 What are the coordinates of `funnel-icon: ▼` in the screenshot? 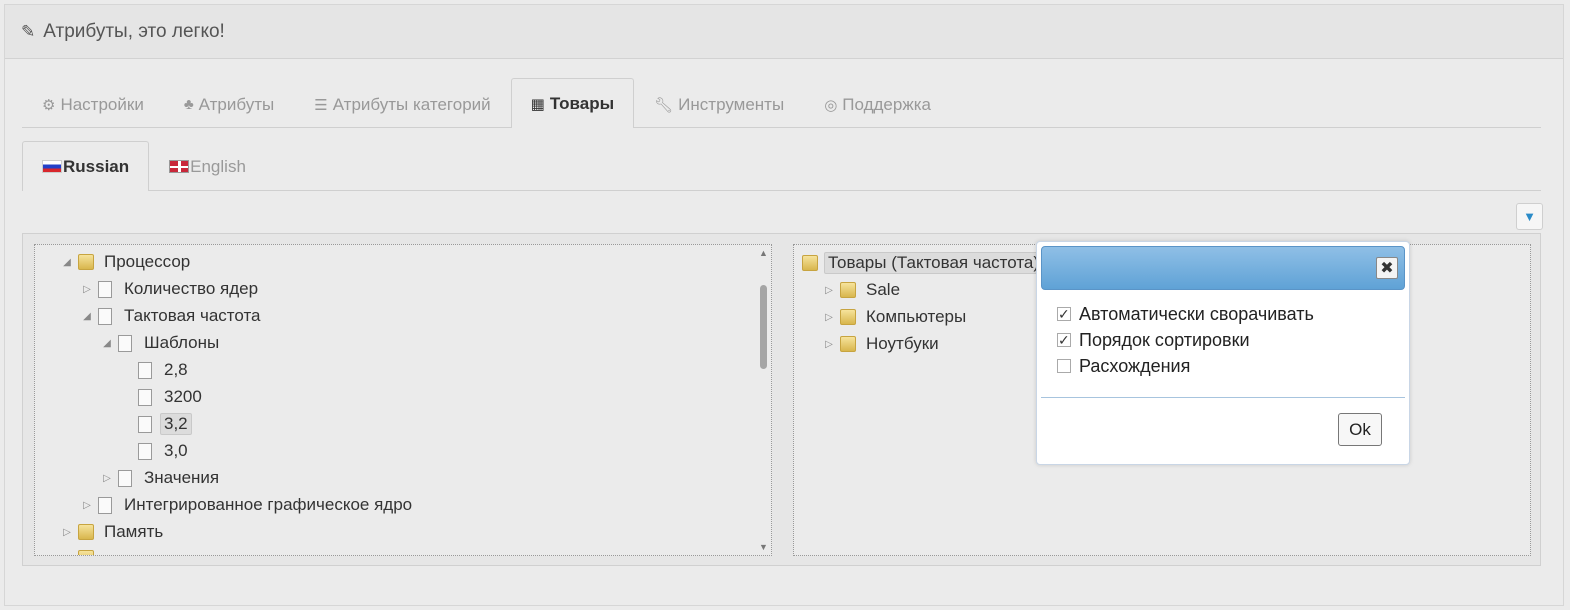 It's located at (1529, 216).